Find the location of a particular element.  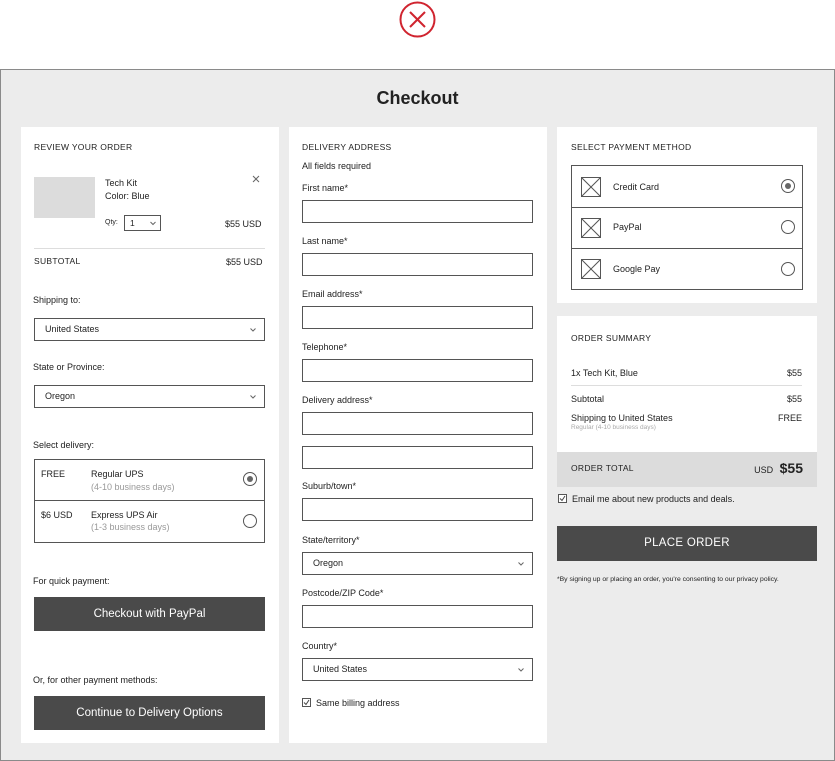

payment-options: Credit Card PayPal Google Pay is located at coordinates (687, 227).